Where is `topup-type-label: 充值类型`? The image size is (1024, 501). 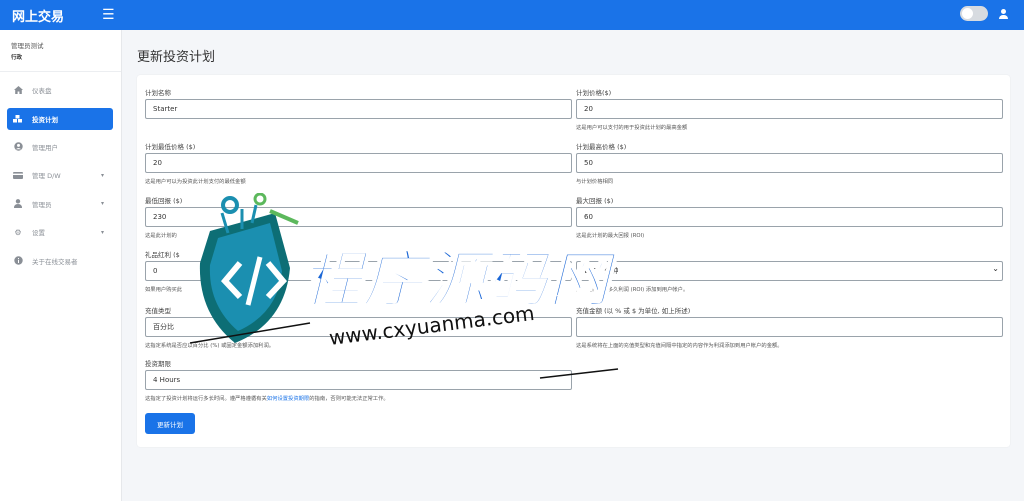
topup-type-label: 充值类型 is located at coordinates (158, 311).